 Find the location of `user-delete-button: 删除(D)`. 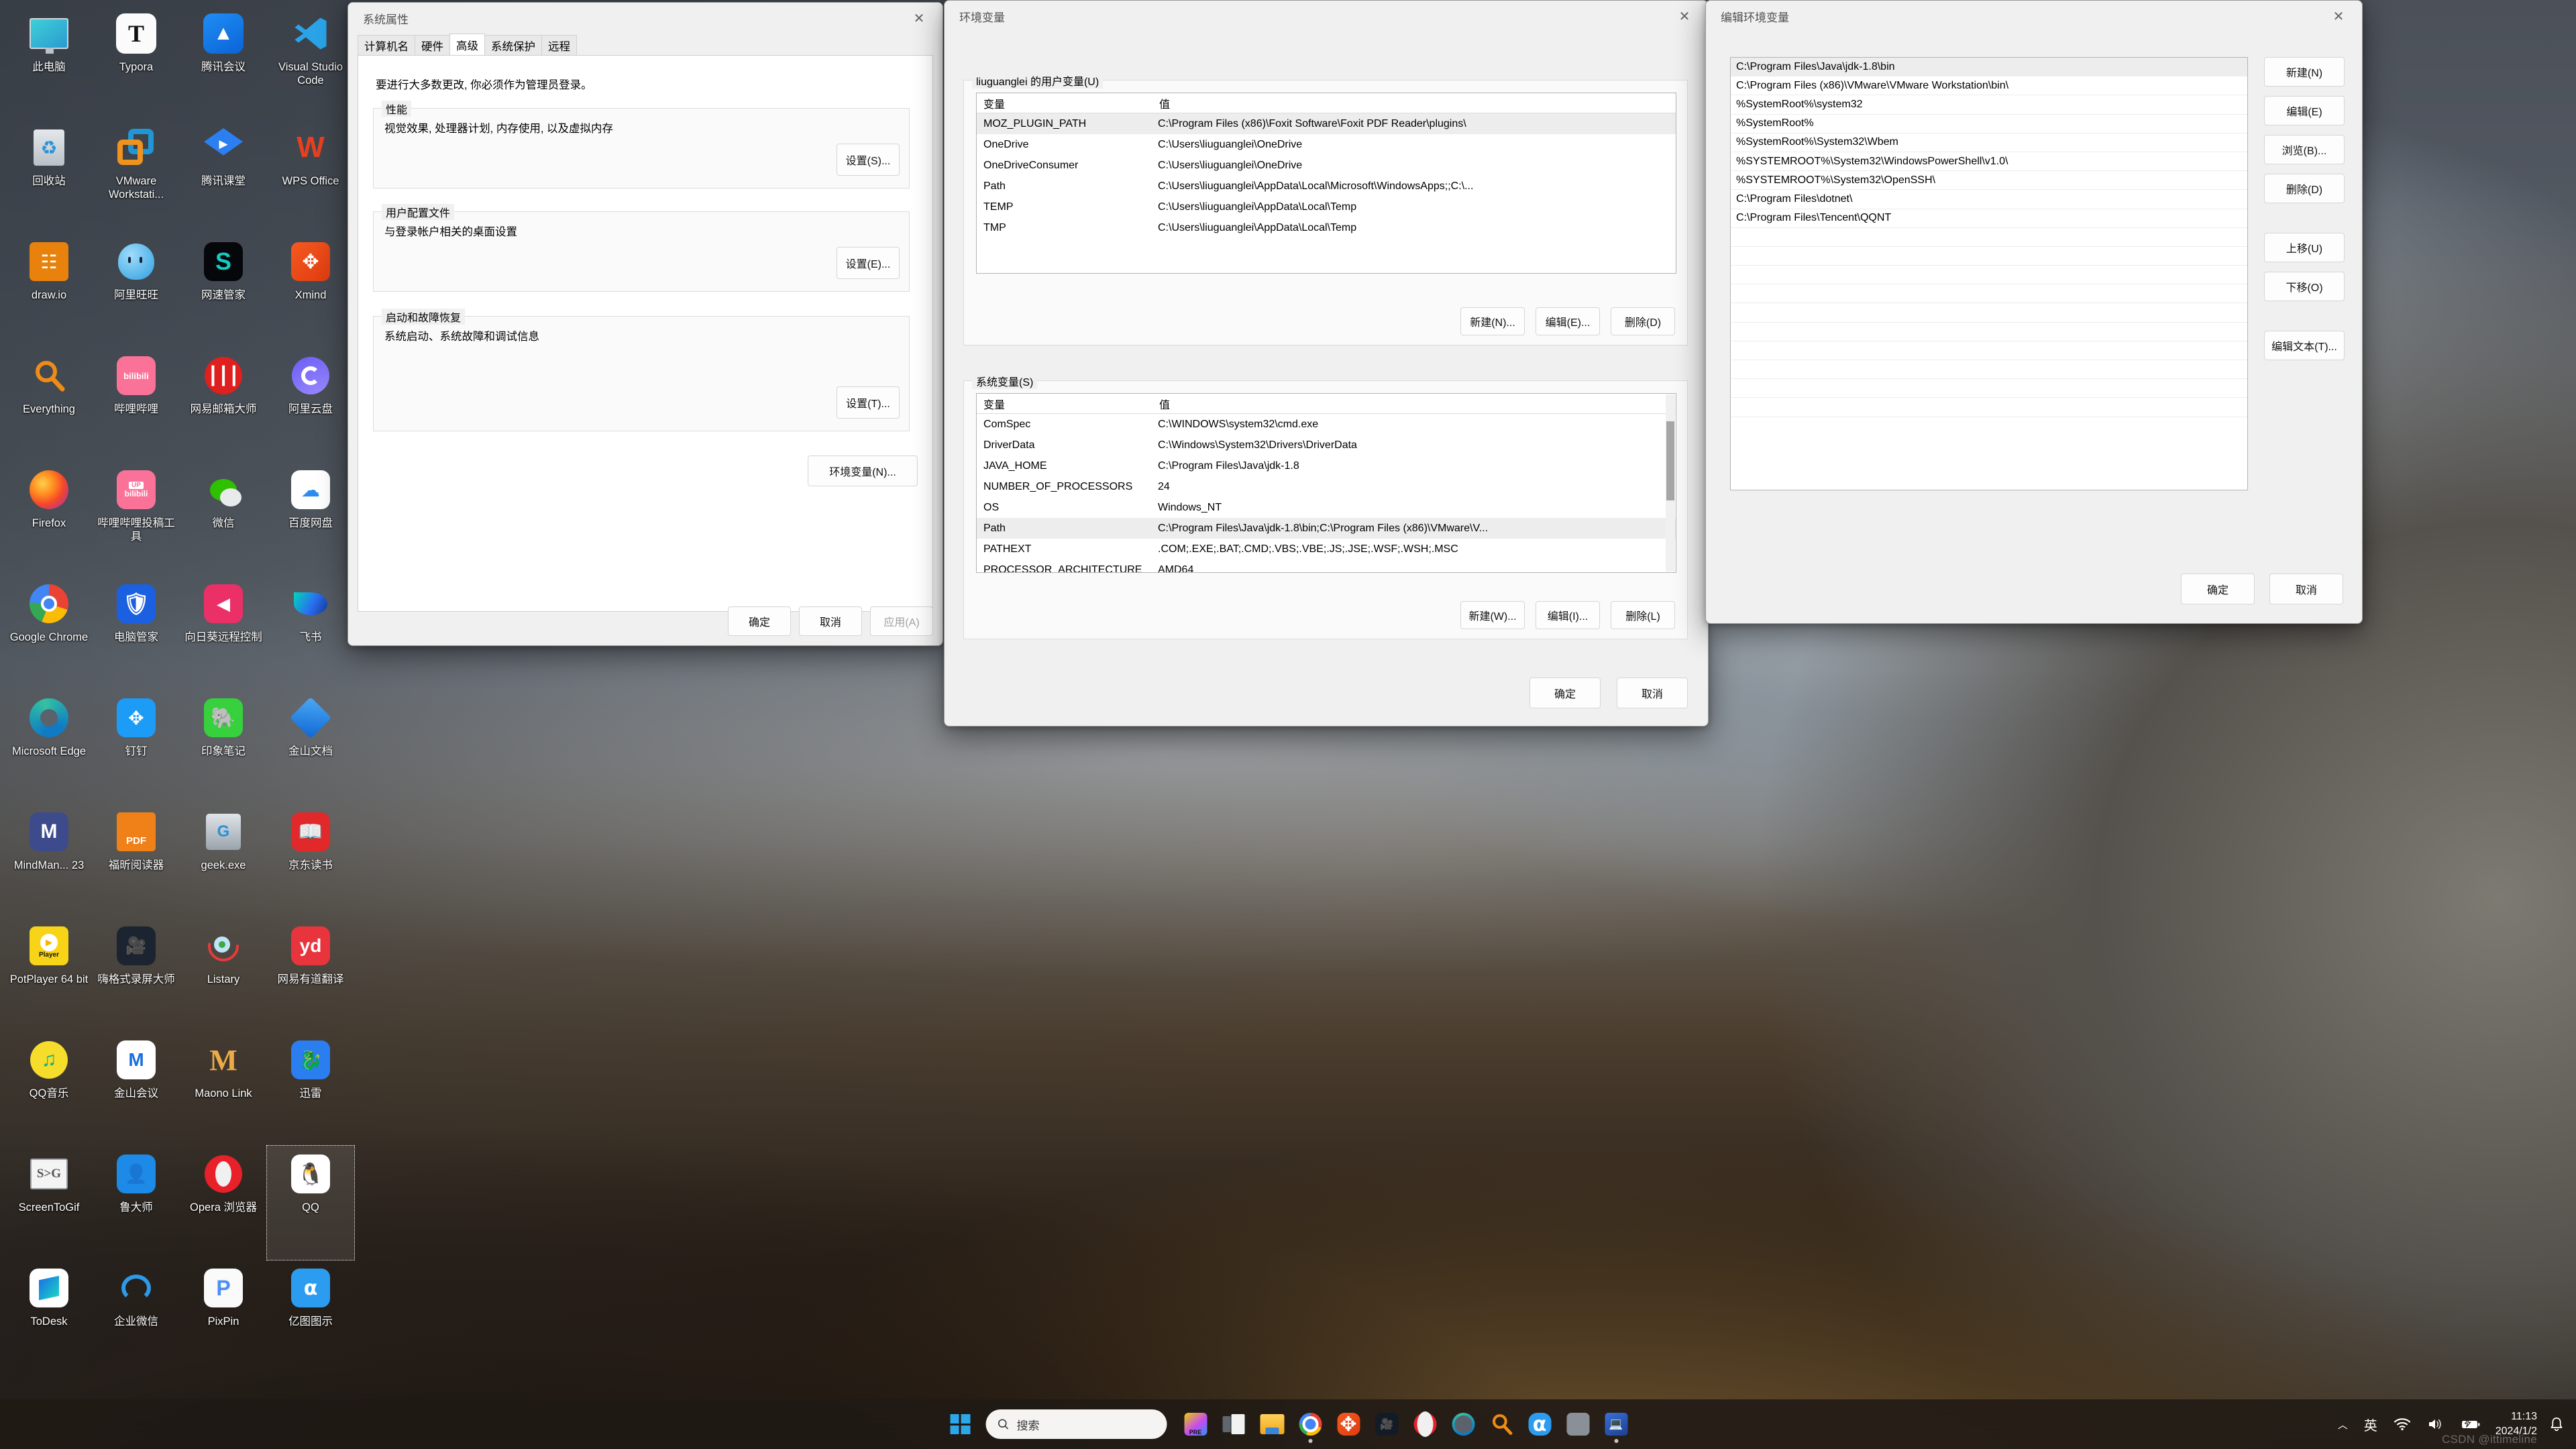

user-delete-button: 删除(D) is located at coordinates (1643, 321).